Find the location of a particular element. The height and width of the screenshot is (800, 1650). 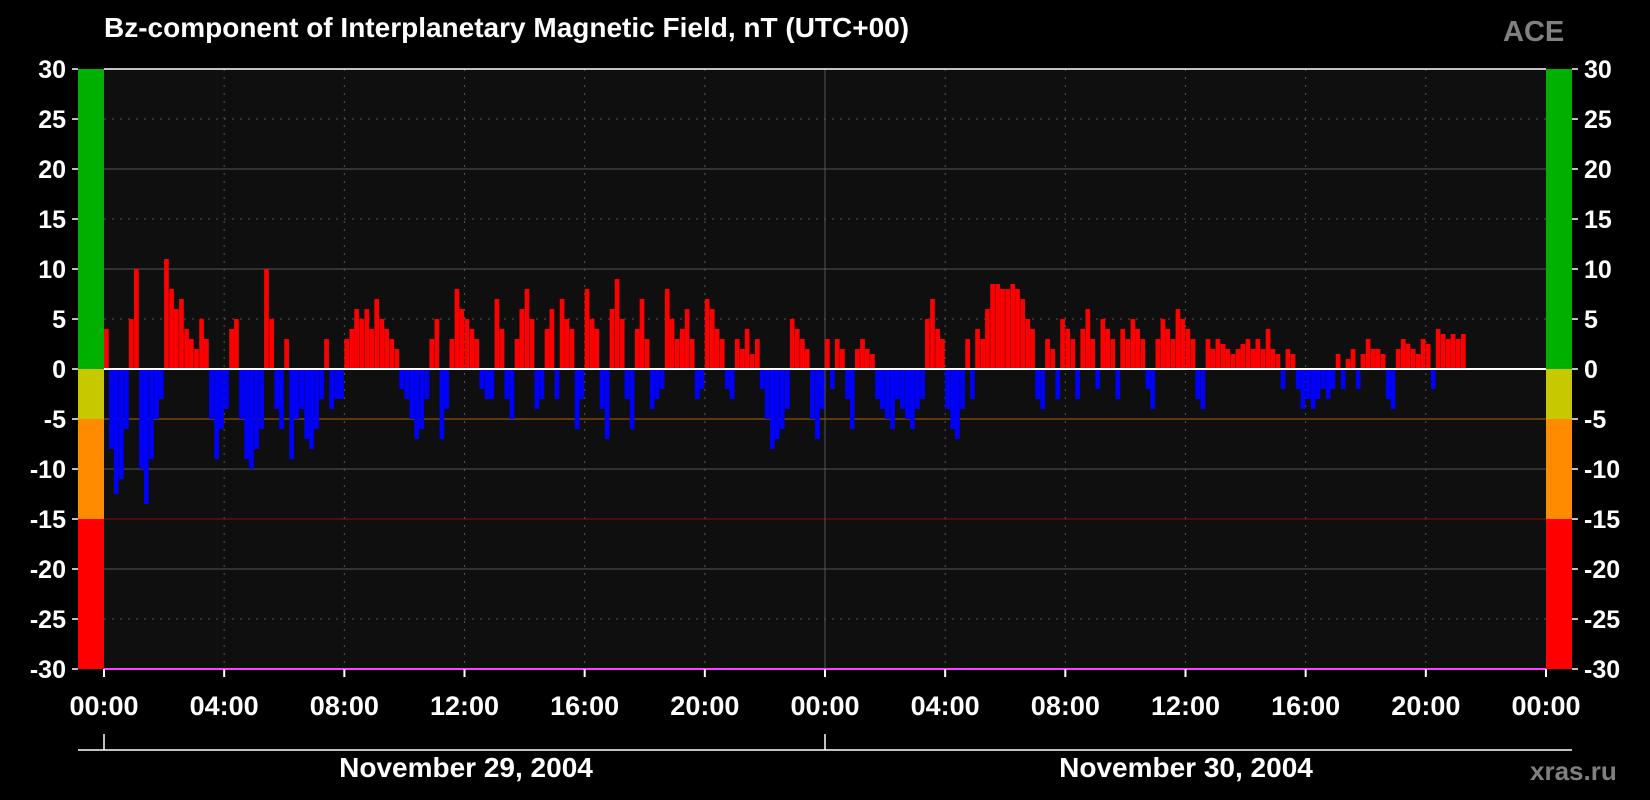

threshold-bands-left is located at coordinates (91, 369).